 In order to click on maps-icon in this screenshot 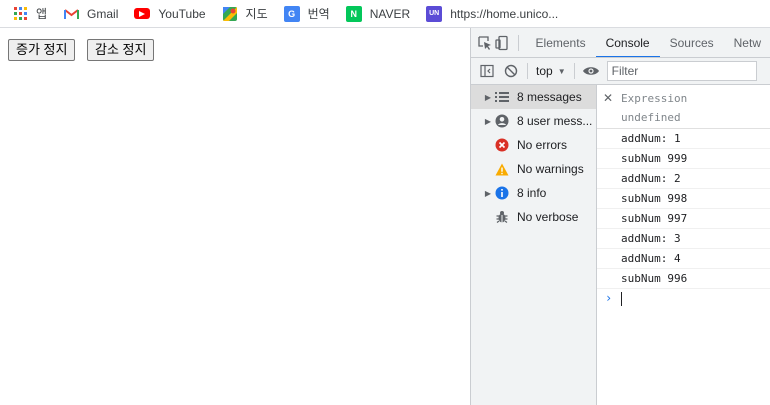, I will do `click(230, 14)`.